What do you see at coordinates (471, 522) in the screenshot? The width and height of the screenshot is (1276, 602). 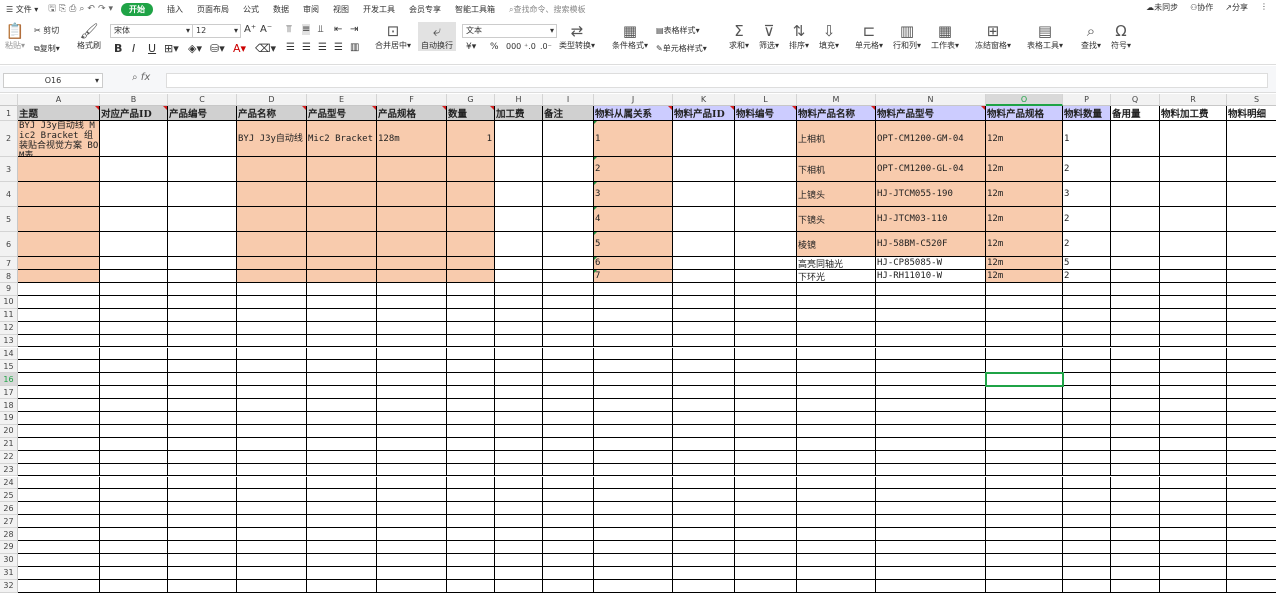 I see `cell-G27` at bounding box center [471, 522].